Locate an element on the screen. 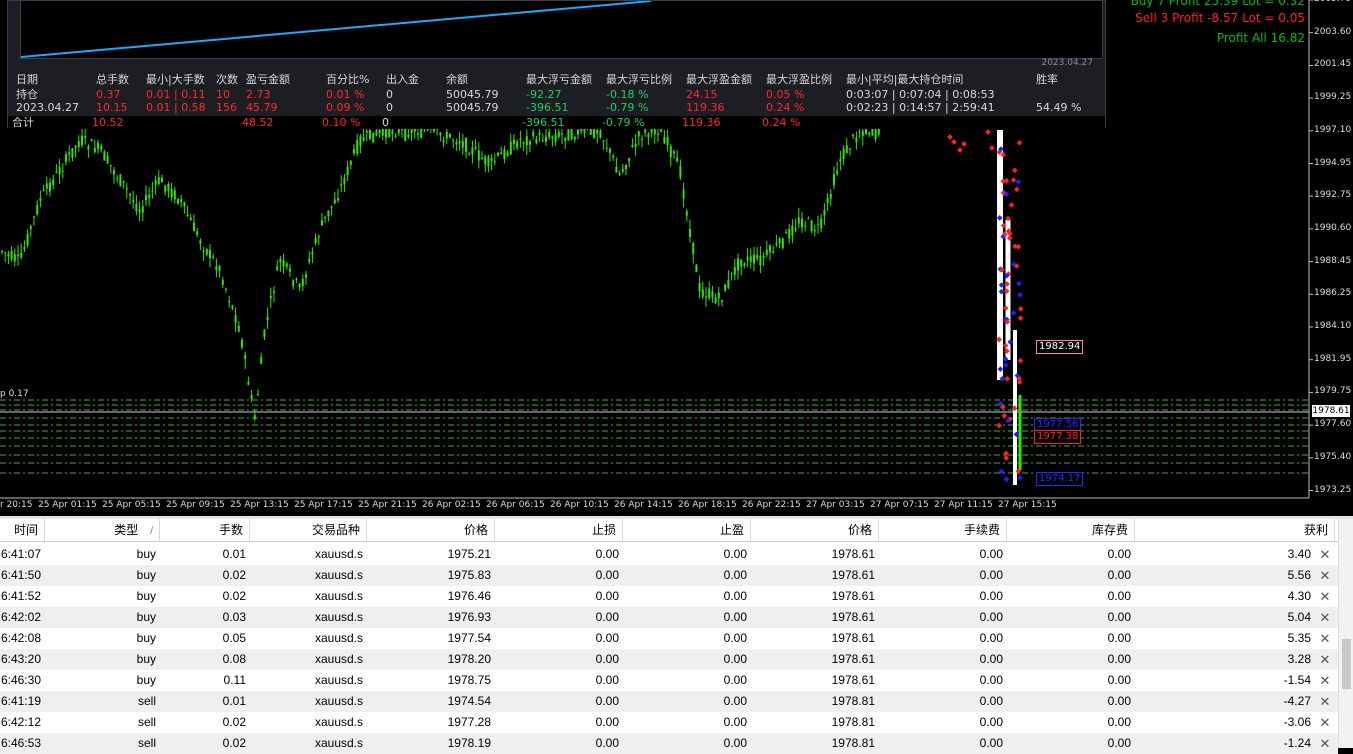 This screenshot has height=754, width=1353. table-cell: buy is located at coordinates (146, 680).